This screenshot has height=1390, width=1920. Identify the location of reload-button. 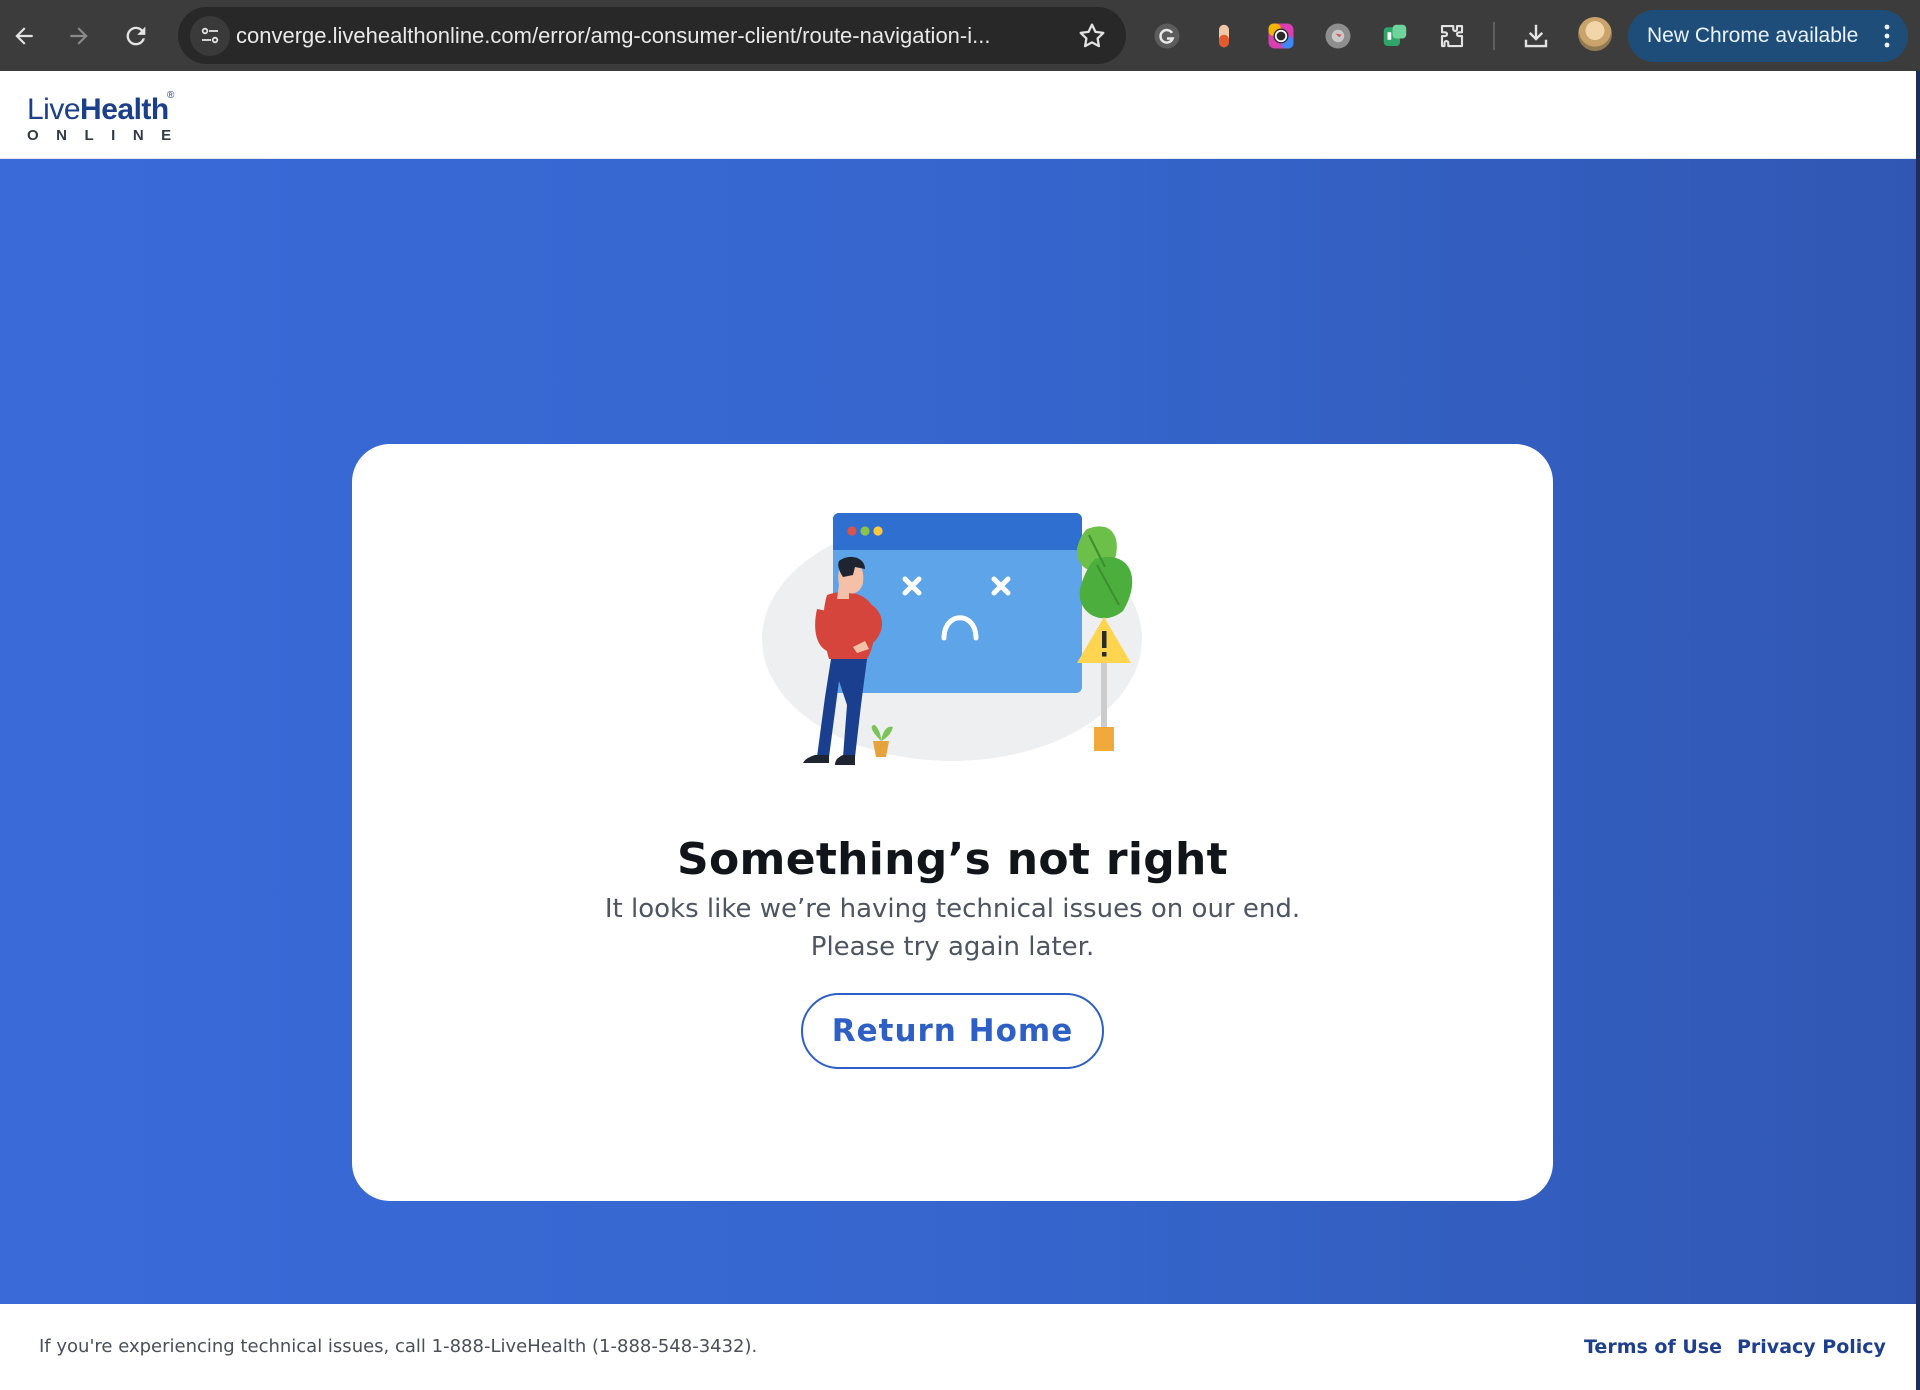
(136, 36).